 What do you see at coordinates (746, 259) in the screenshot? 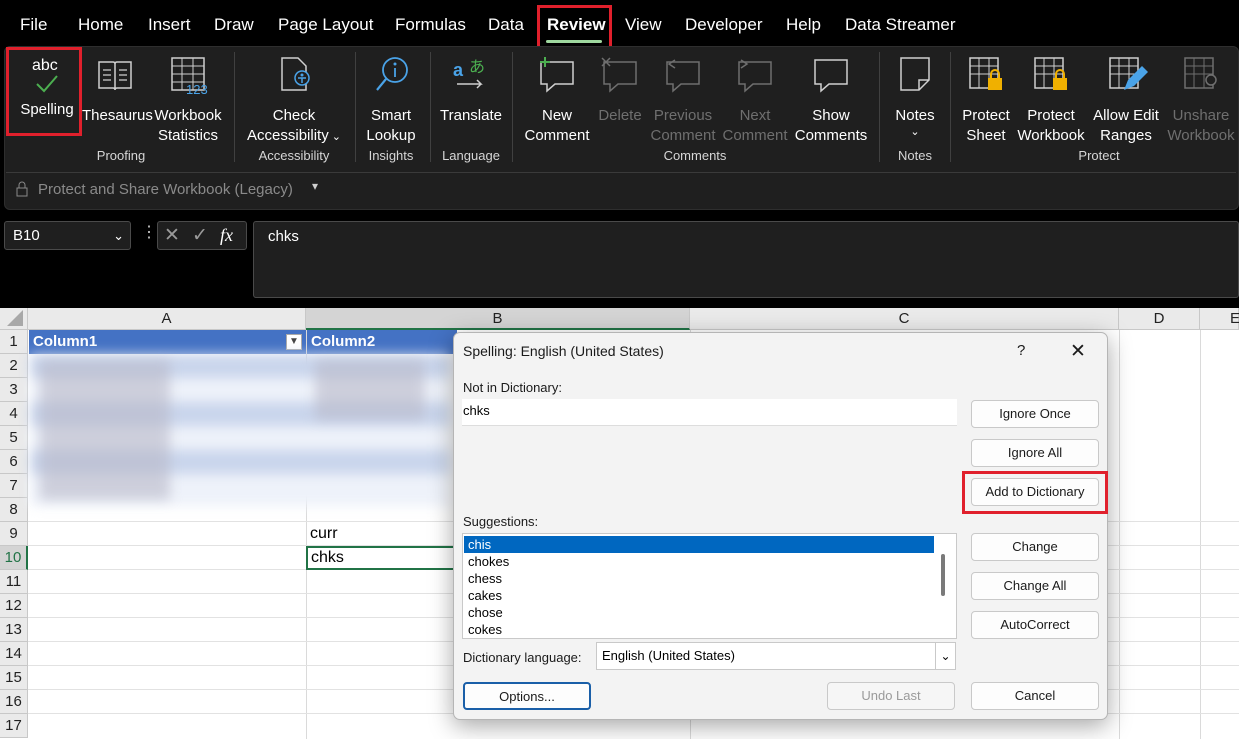
I see `formula-input: chks` at bounding box center [746, 259].